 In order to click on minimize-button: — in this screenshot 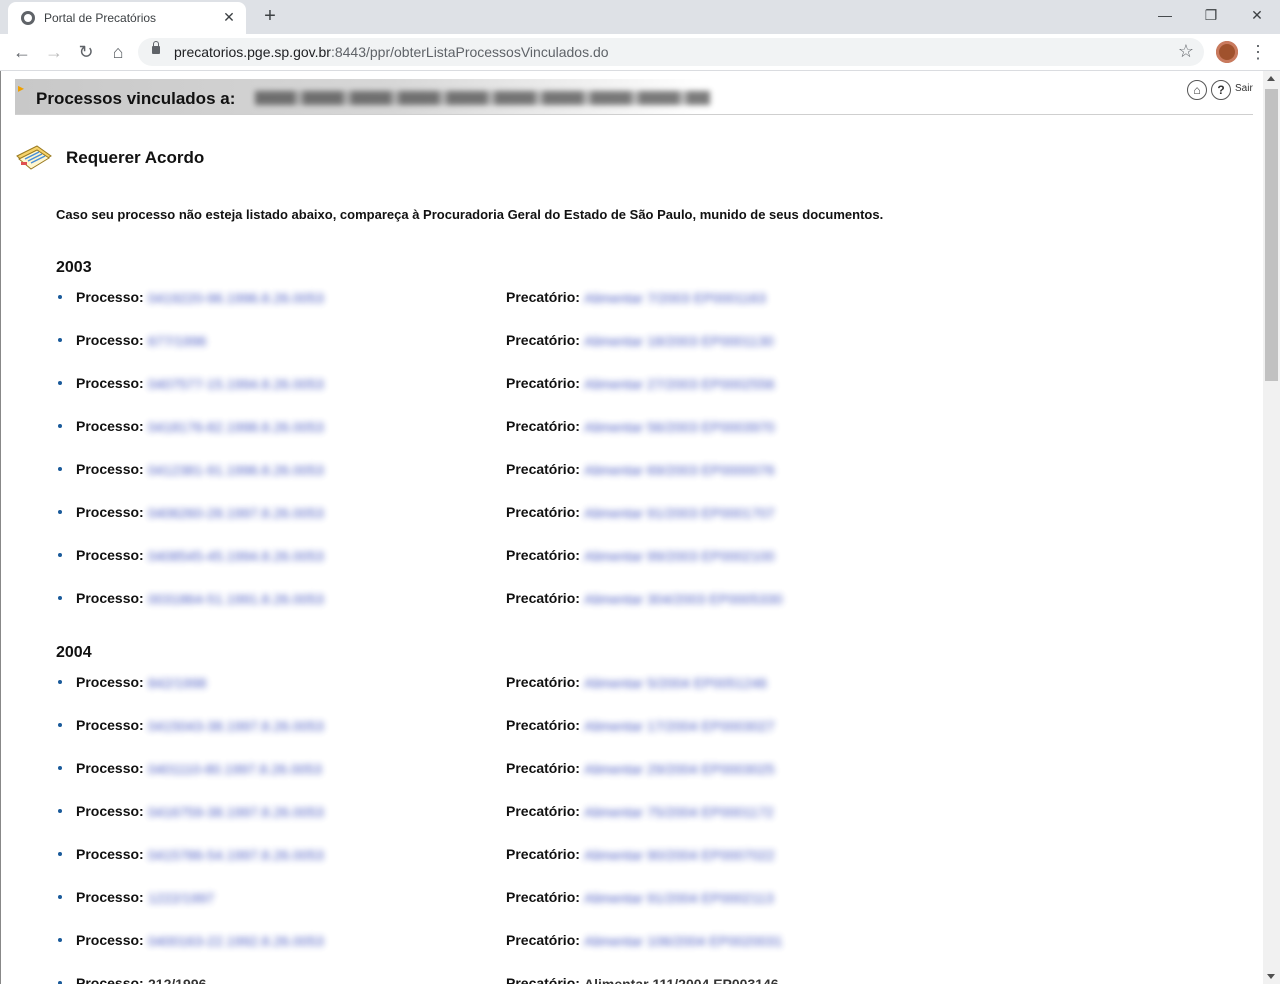, I will do `click(1165, 15)`.